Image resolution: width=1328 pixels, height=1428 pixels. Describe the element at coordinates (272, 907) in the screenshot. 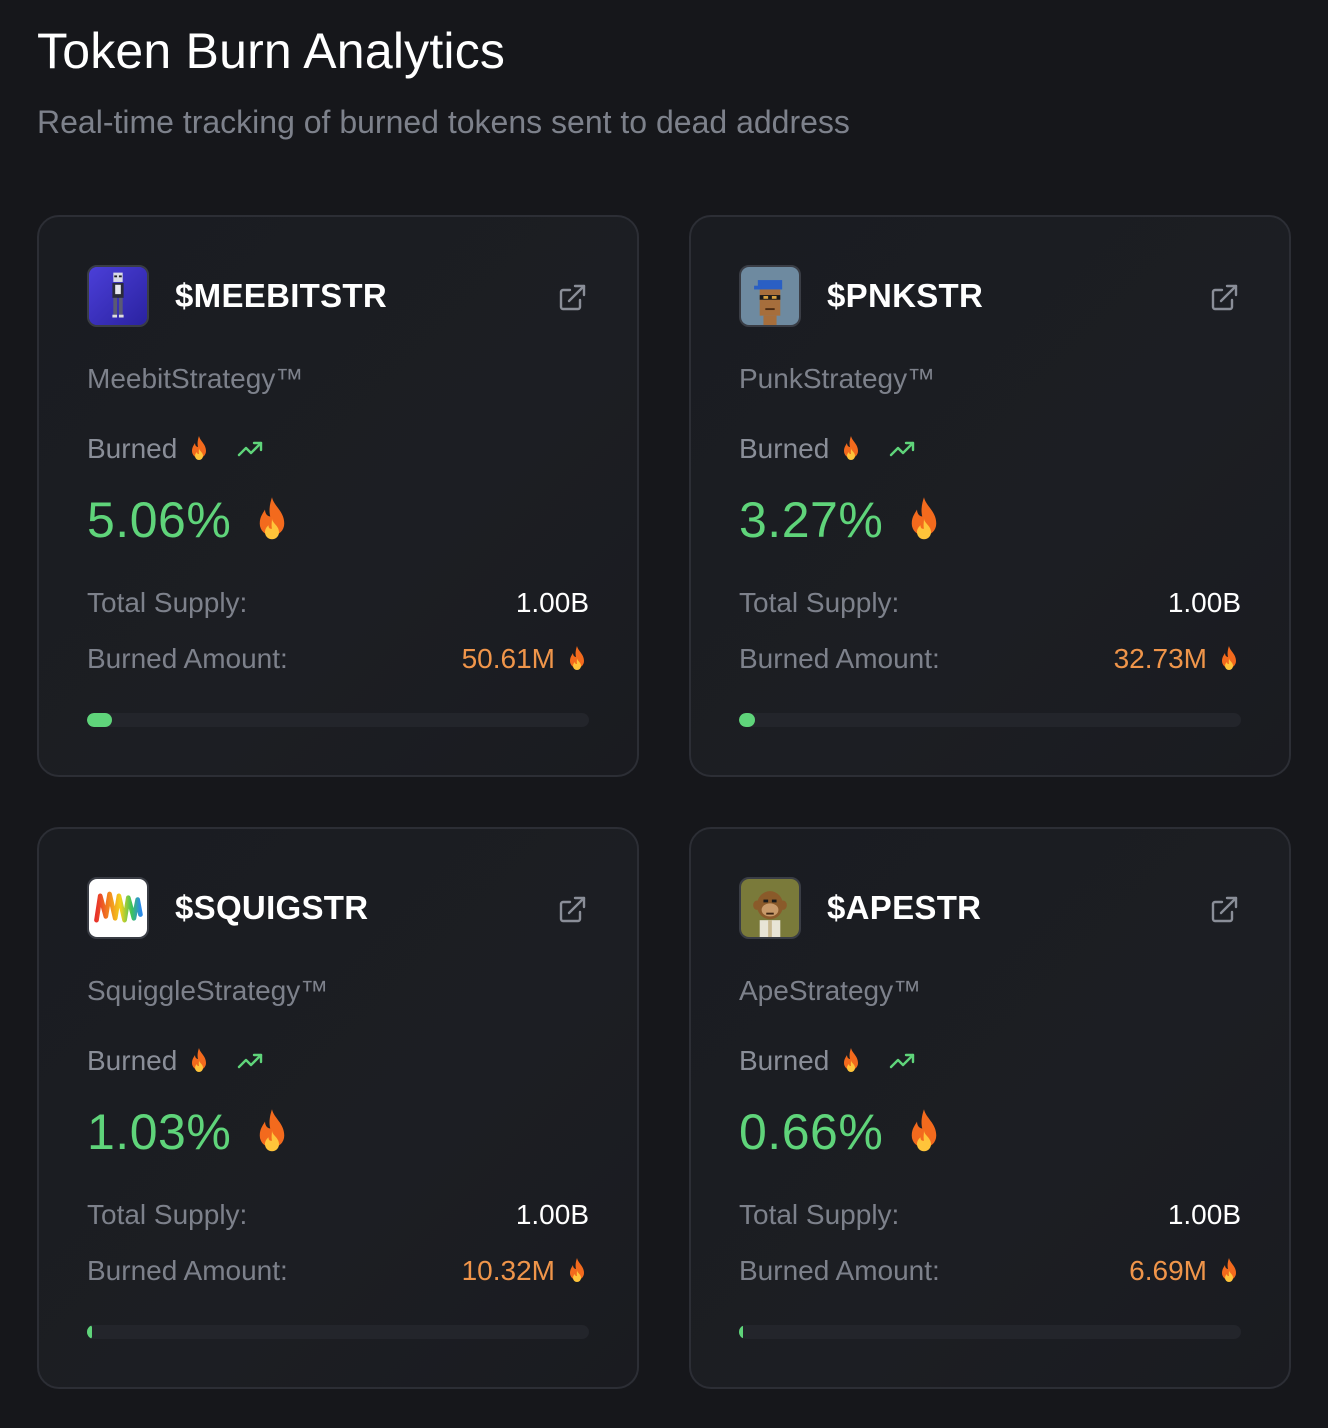

I see `token-symbol: $SQUIGSTR` at that location.